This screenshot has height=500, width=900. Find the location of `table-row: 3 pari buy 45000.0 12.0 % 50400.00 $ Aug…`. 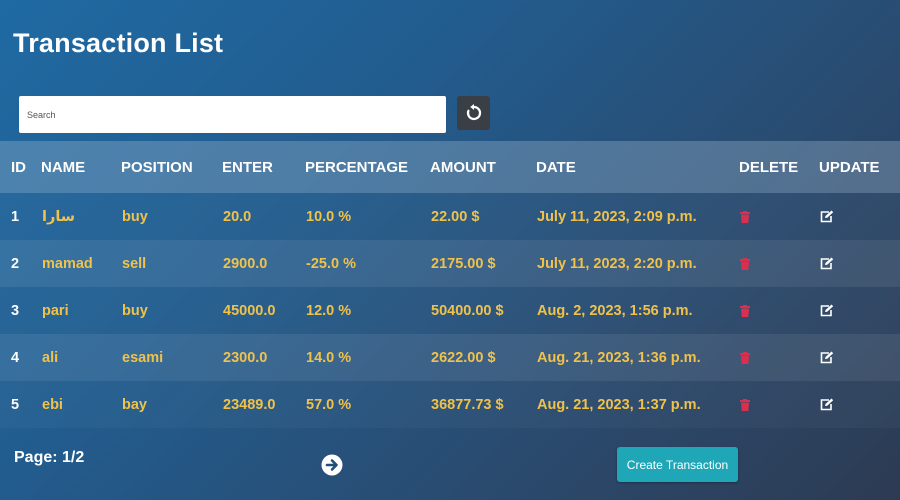

table-row: 3 pari buy 45000.0 12.0 % 50400.00 $ Aug… is located at coordinates (450, 310).